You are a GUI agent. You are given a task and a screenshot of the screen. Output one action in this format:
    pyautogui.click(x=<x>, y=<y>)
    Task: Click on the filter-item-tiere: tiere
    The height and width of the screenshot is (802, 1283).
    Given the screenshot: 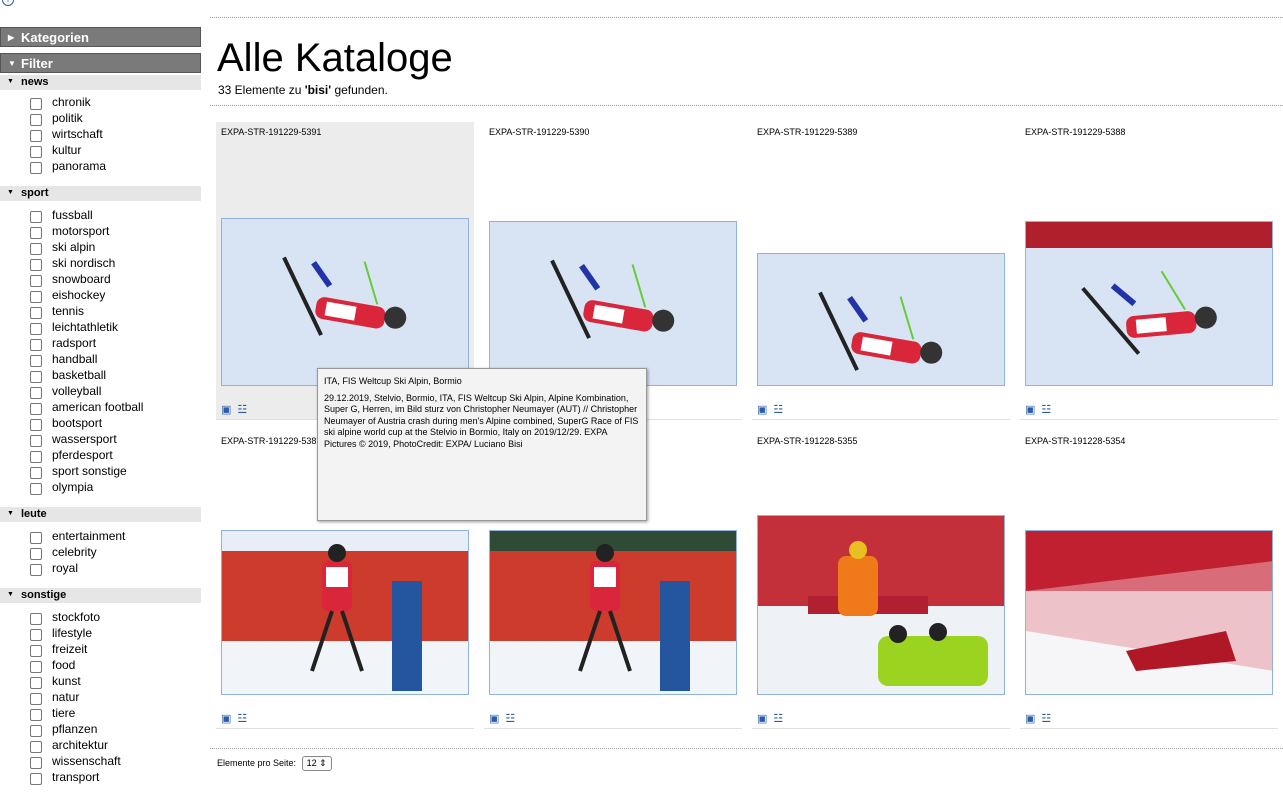 What is the action you would take?
    pyautogui.click(x=100, y=713)
    